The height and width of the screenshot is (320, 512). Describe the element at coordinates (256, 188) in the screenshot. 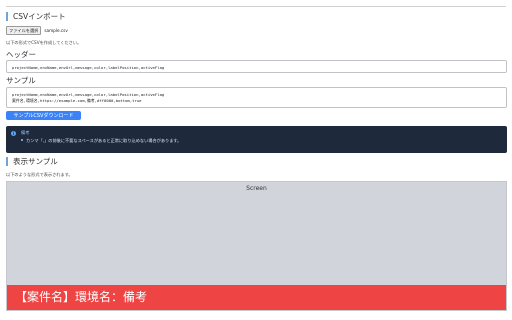

I see `screen-label: Screen` at that location.